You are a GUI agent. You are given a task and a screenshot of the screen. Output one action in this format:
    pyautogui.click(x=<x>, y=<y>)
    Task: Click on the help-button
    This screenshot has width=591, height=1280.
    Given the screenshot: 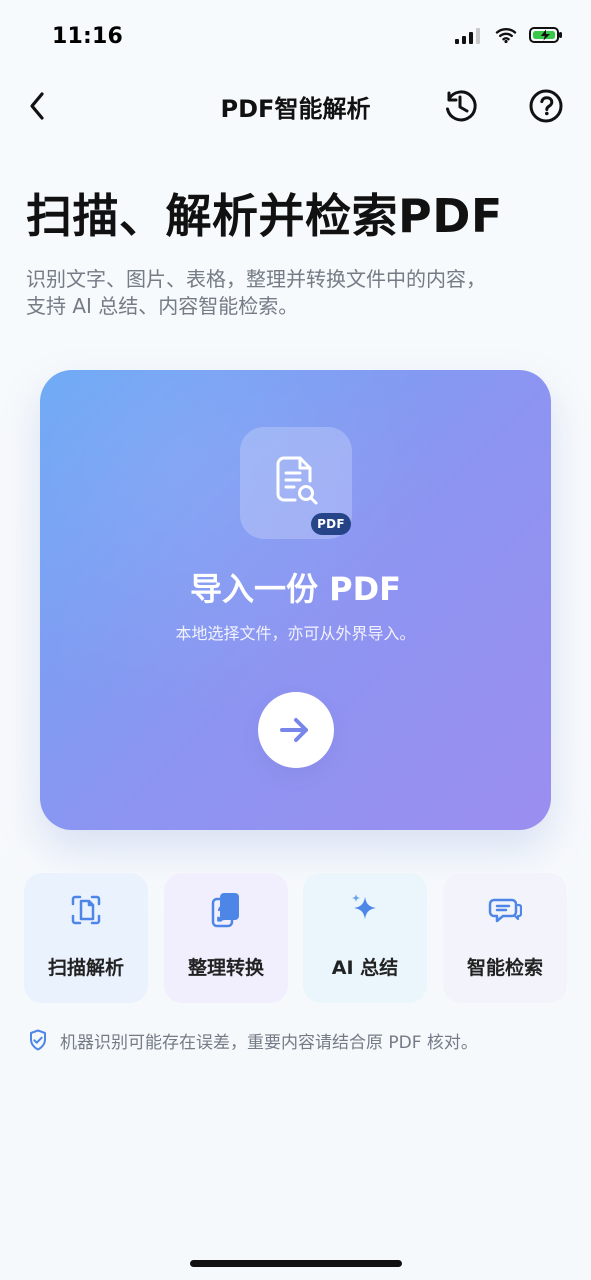 What is the action you would take?
    pyautogui.click(x=546, y=106)
    